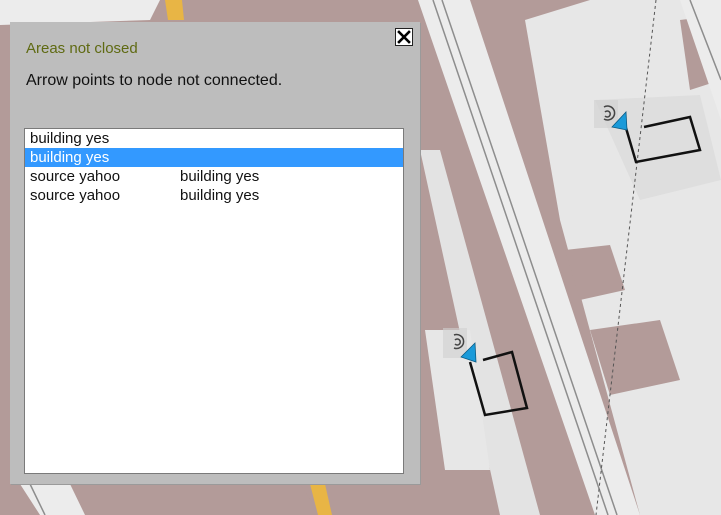  What do you see at coordinates (154, 80) in the screenshot?
I see `dialog-message: Arrow points to node not connected.` at bounding box center [154, 80].